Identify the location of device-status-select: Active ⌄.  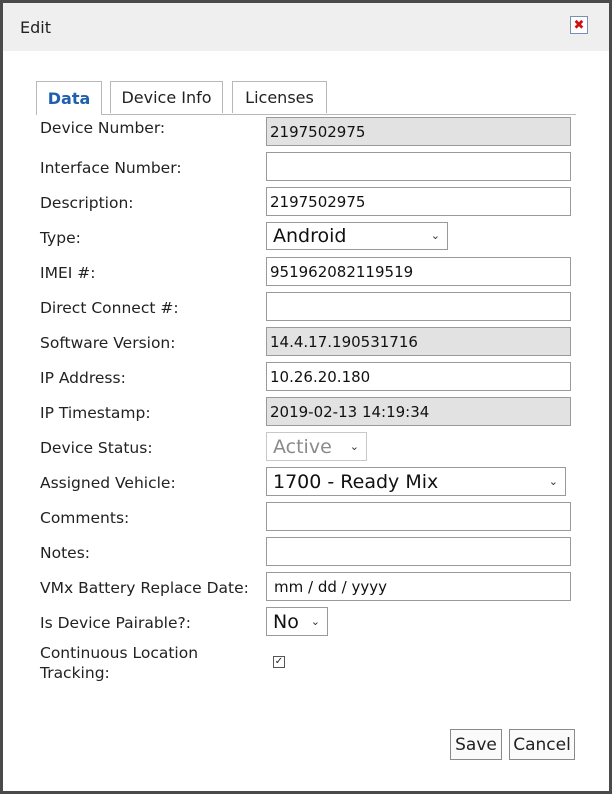
(316, 446).